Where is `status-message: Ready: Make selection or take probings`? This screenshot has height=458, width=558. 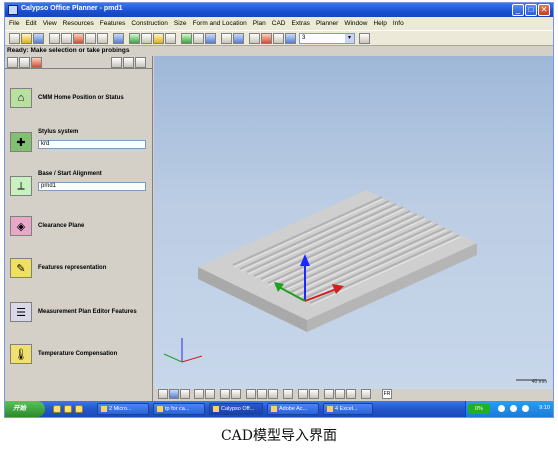
status-message: Ready: Make selection or take probings is located at coordinates (279, 51).